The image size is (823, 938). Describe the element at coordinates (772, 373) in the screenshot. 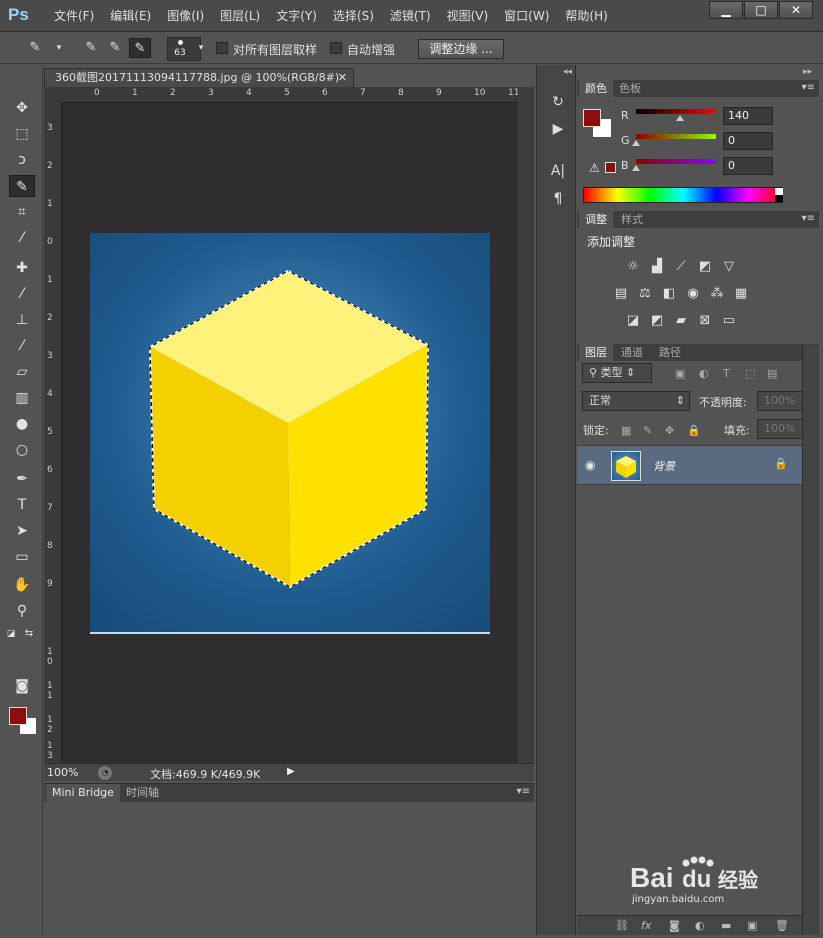

I see `filter-smart-object-icon: ▤` at that location.